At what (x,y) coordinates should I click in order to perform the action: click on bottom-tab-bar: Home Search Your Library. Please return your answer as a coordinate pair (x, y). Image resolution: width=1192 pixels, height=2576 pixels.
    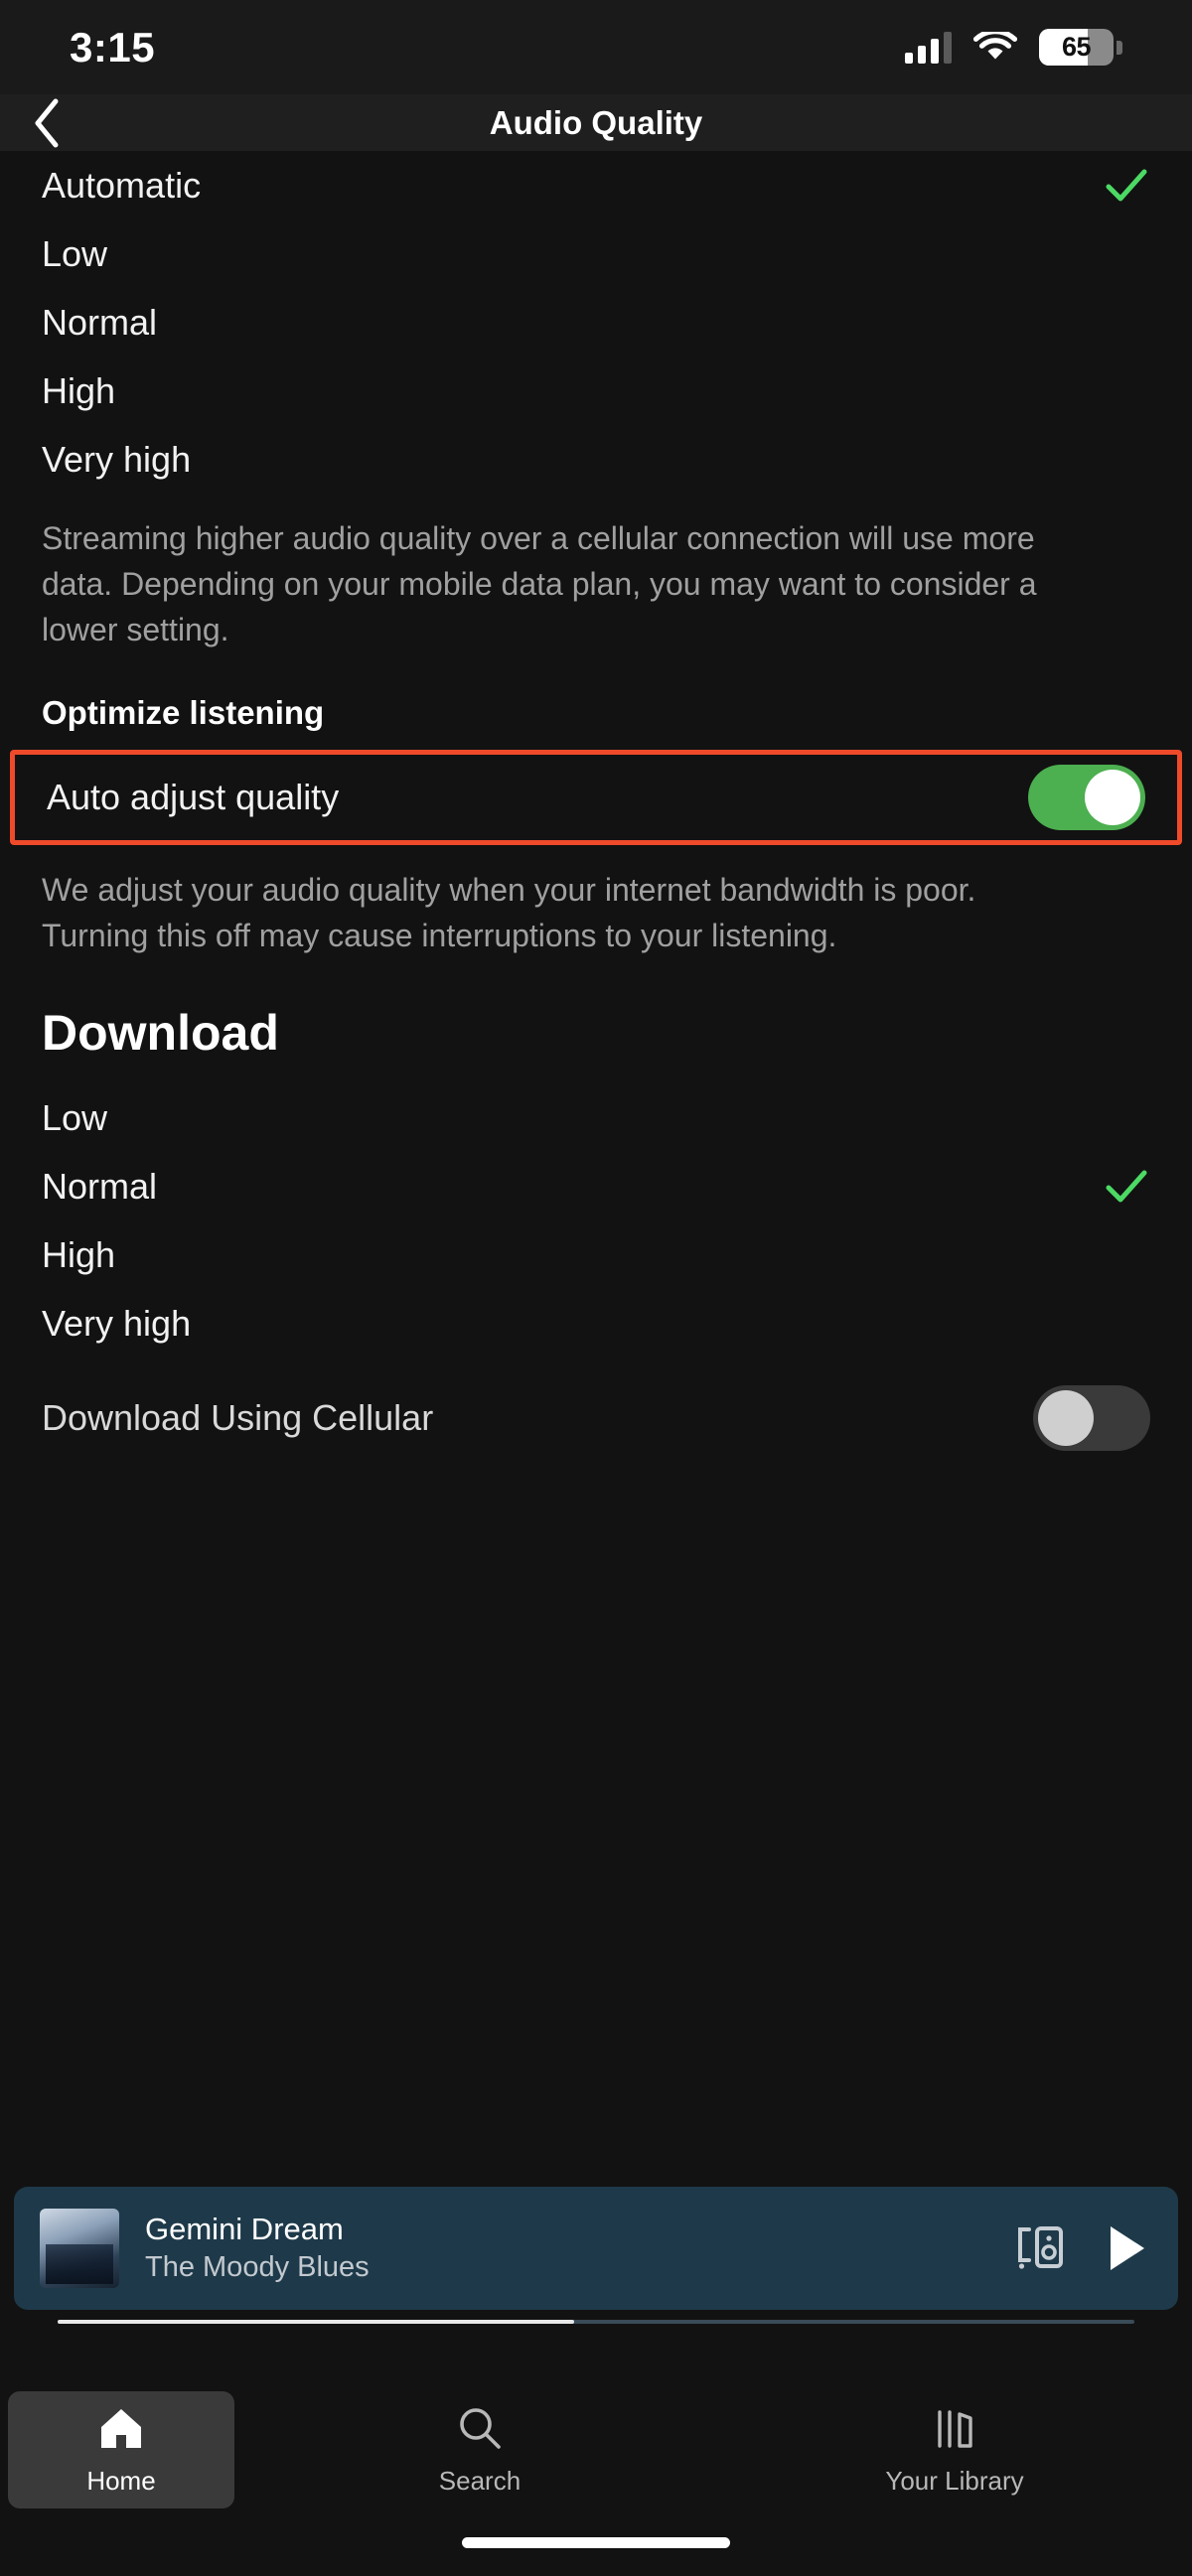
    Looking at the image, I should click on (596, 2449).